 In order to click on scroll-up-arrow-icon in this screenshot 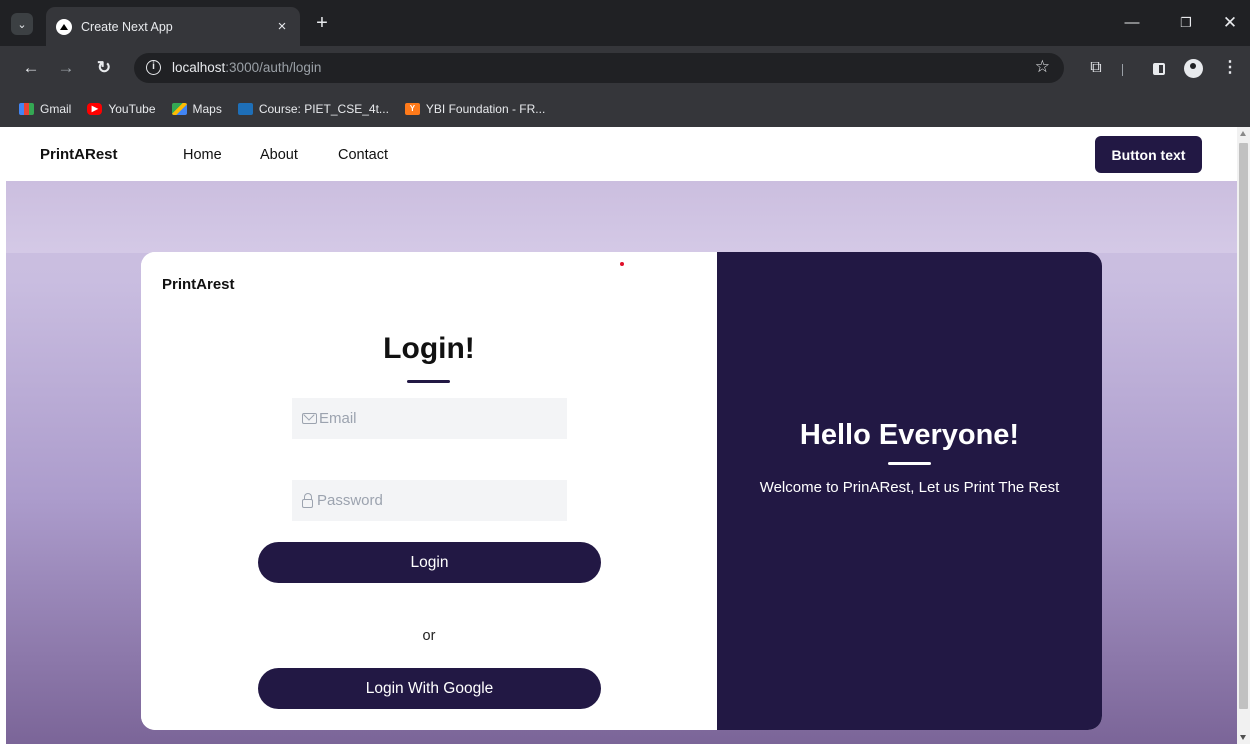, I will do `click(1243, 133)`.